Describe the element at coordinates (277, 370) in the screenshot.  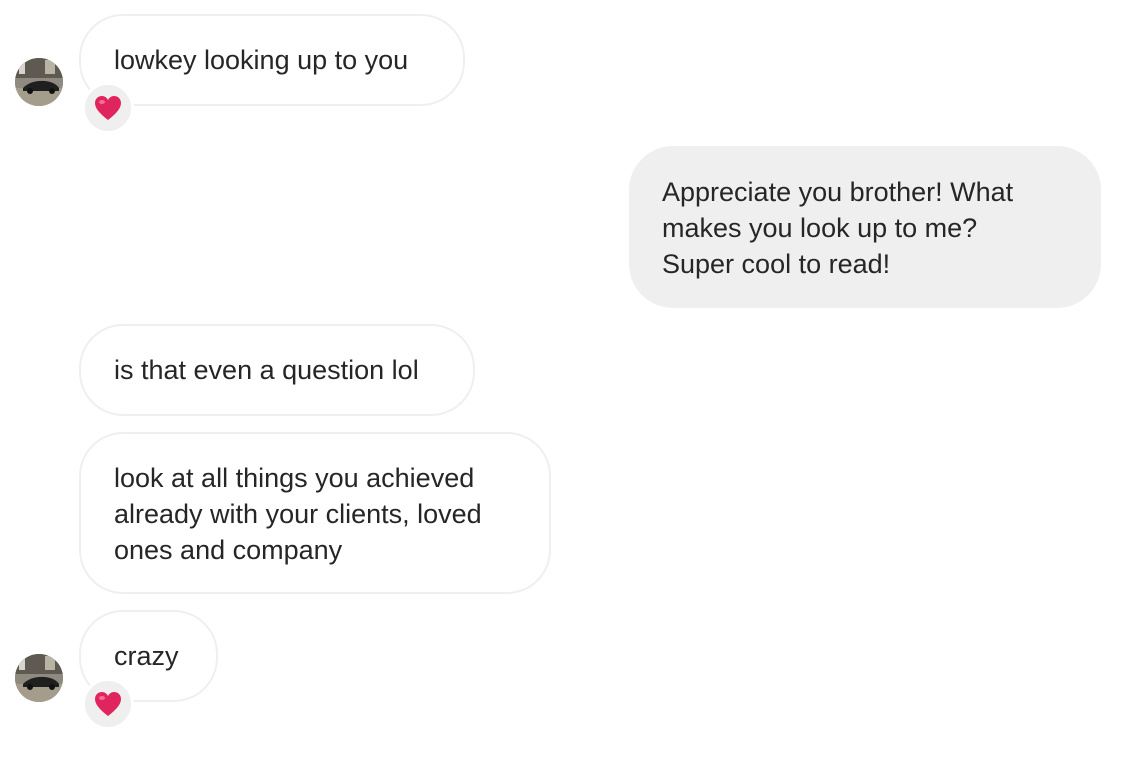
I see `message-bubble-incoming: is that even a question lol` at that location.